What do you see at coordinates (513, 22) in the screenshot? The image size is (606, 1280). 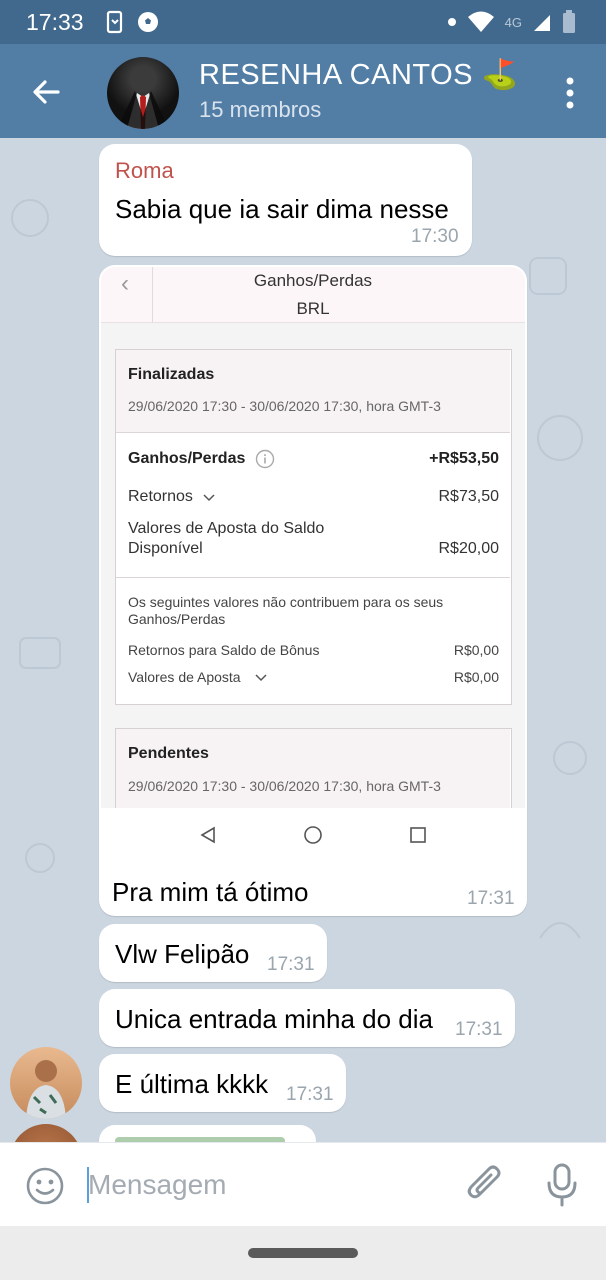 I see `network-type-label: 4G` at bounding box center [513, 22].